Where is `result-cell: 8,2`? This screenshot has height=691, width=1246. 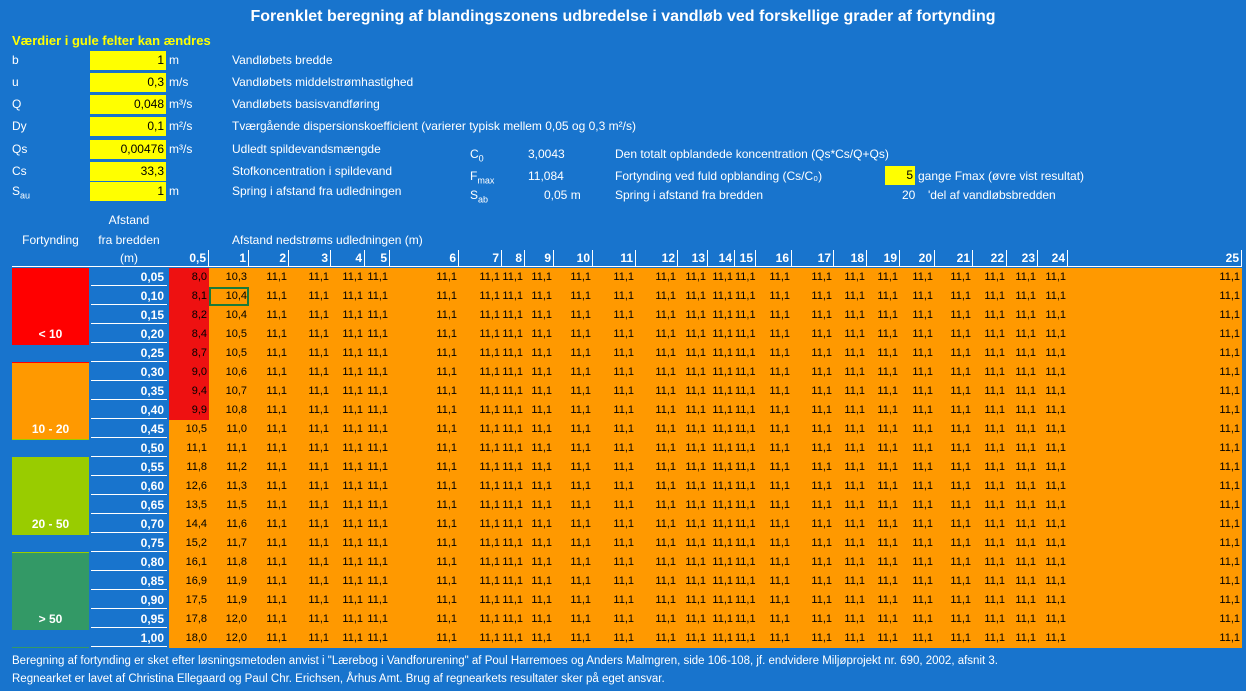 result-cell: 8,2 is located at coordinates (189, 315).